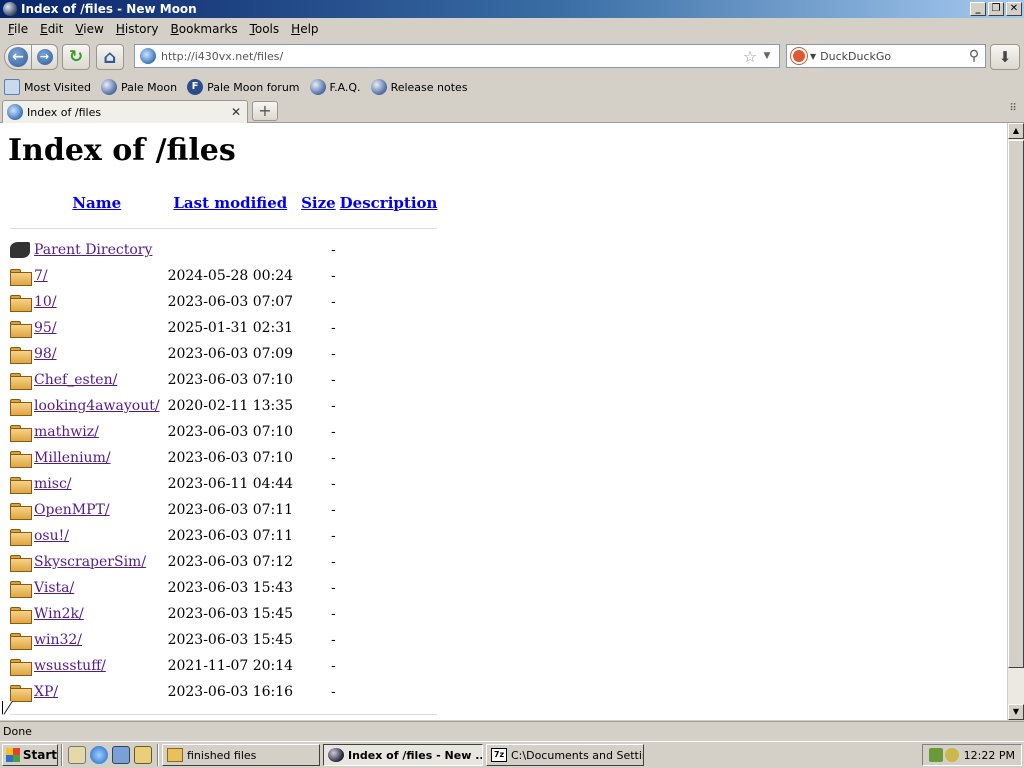  What do you see at coordinates (1016, 712) in the screenshot?
I see `scroll-down-icon: ▼` at bounding box center [1016, 712].